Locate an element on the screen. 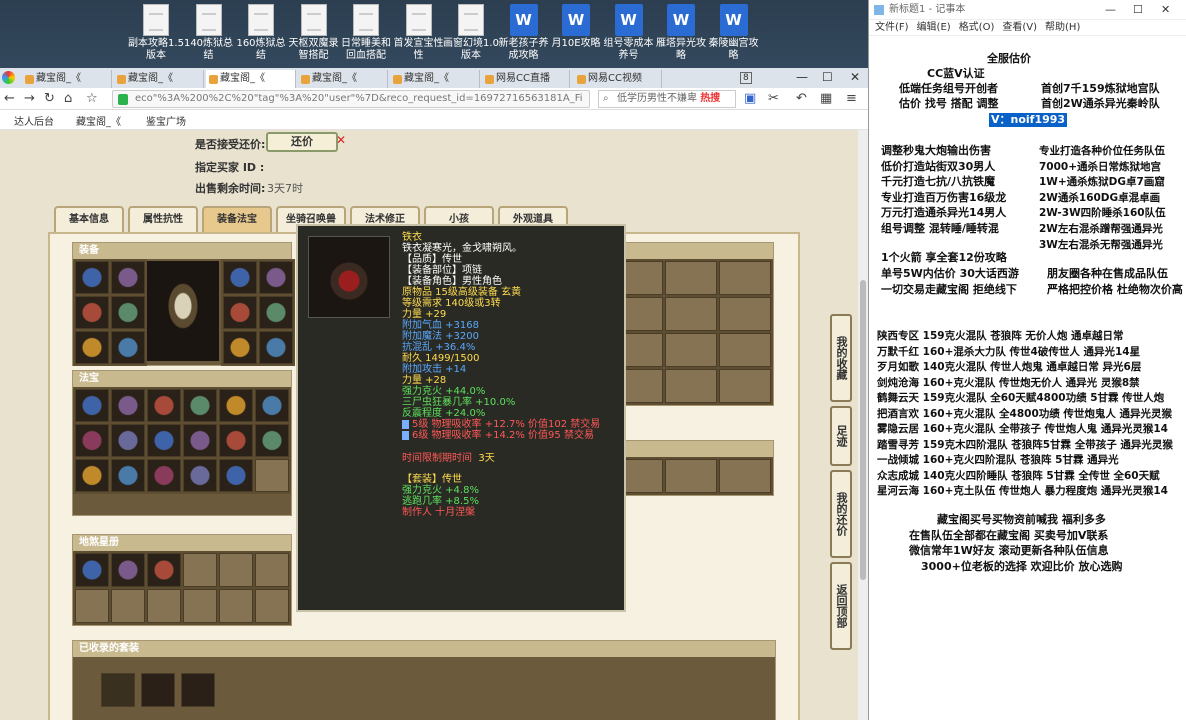 The image size is (1186, 720). desktop-icon: 140炼狱总结 is located at coordinates (209, 33).